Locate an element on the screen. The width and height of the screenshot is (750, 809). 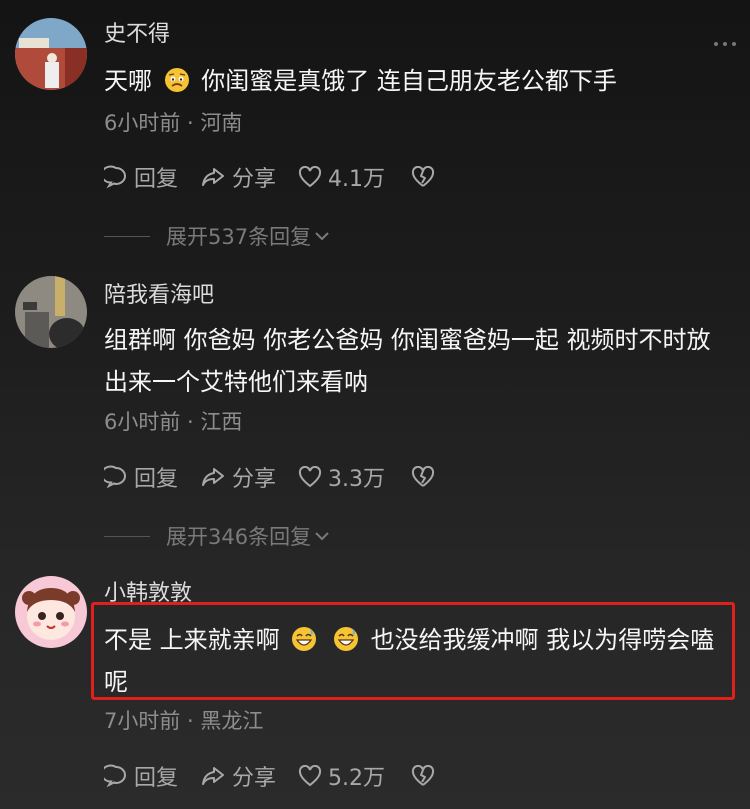
comment-actions: 回复 分享 5.2万 is located at coordinates (283, 776).